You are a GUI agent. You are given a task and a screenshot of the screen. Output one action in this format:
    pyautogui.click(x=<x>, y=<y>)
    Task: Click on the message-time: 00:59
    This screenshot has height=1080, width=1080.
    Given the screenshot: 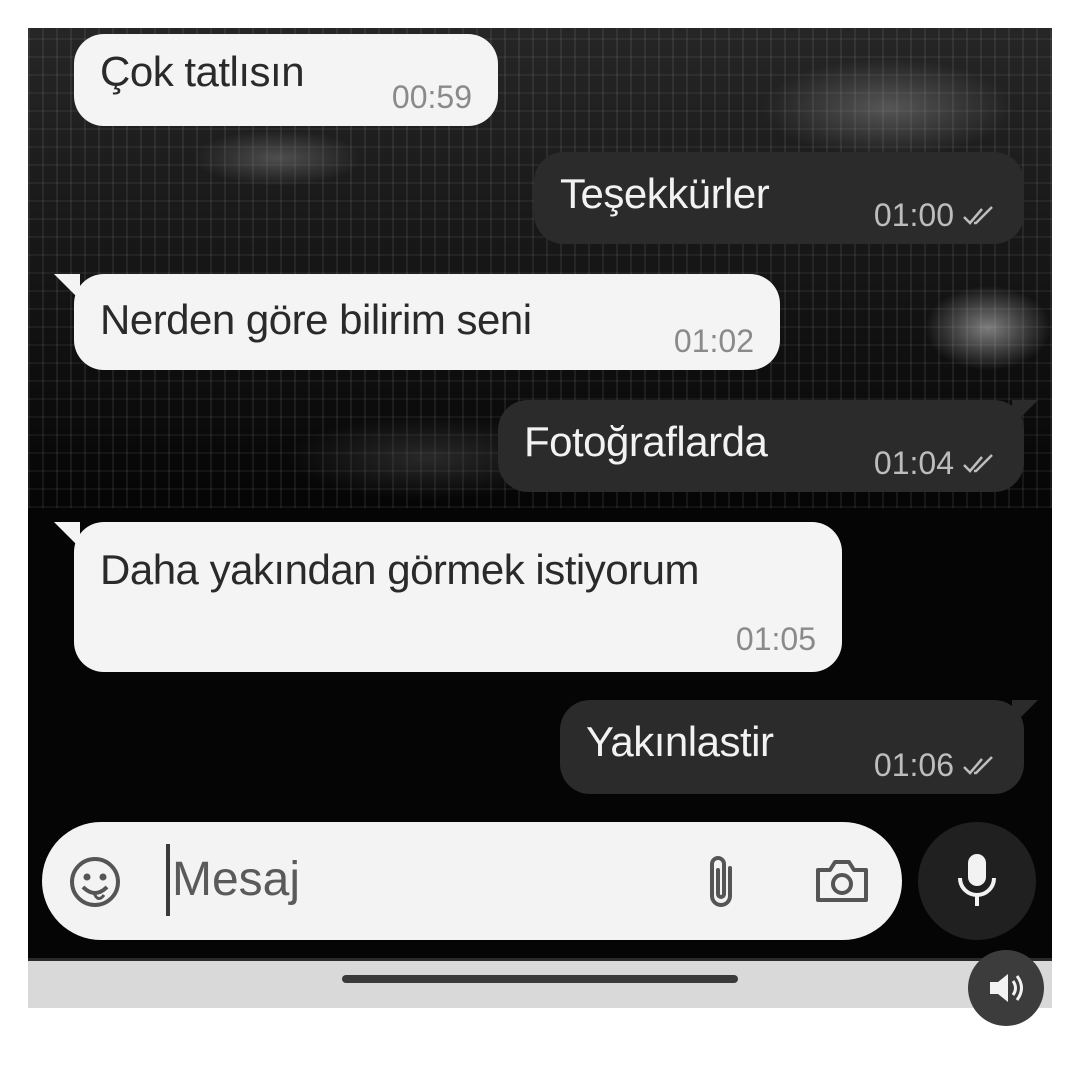 What is the action you would take?
    pyautogui.click(x=431, y=97)
    